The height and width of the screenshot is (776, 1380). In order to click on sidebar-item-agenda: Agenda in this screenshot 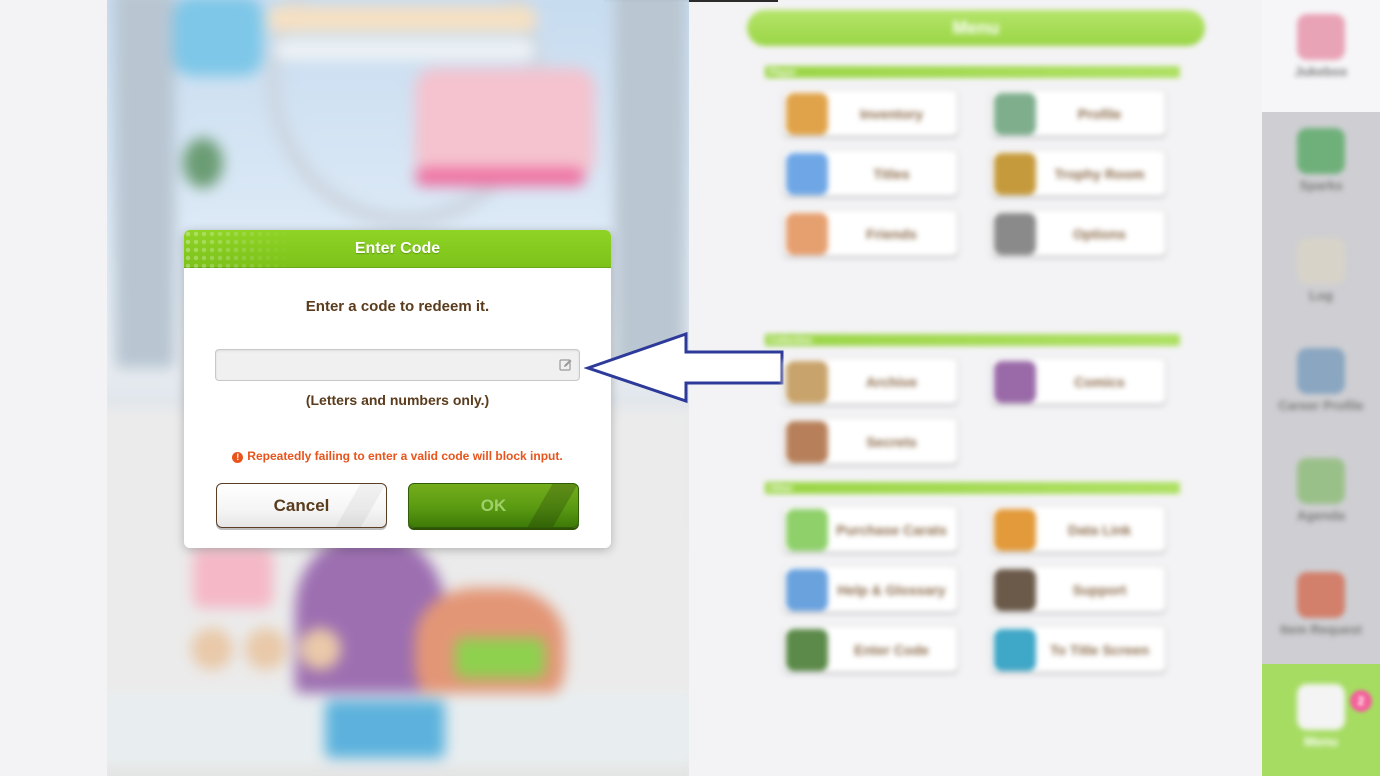, I will do `click(1321, 490)`.